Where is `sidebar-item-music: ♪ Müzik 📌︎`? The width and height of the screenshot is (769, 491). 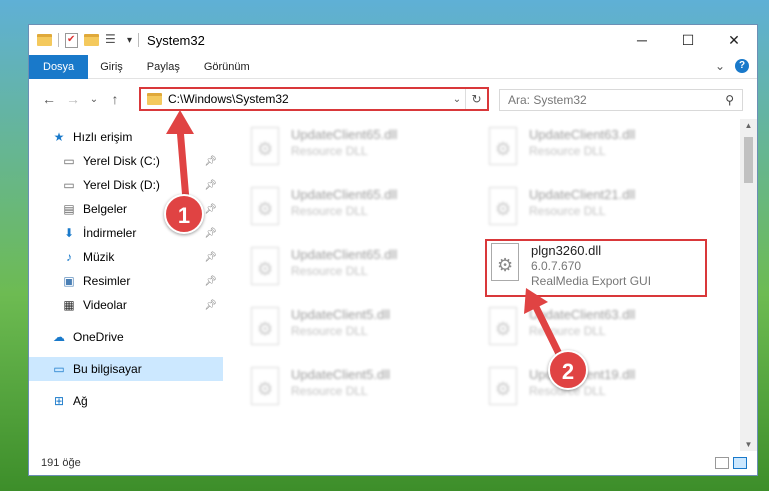
sidebar-item-music: ♪ Müzik 📌︎ is located at coordinates (126, 257).